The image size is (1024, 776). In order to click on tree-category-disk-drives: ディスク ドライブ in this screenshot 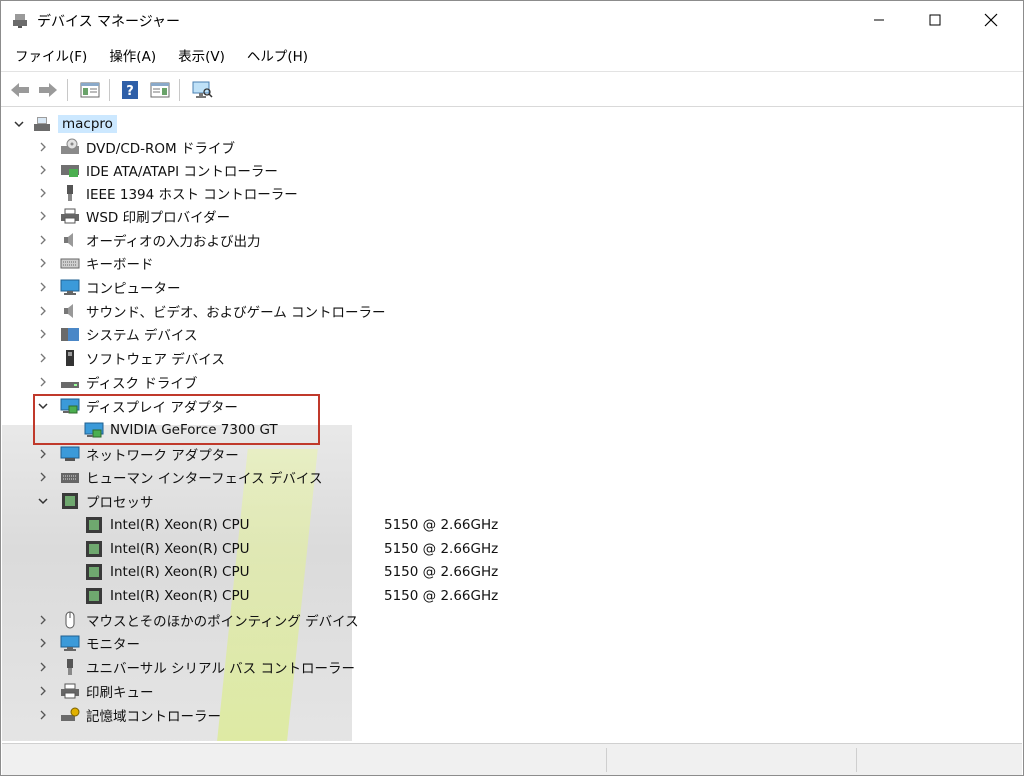, I will do `click(116, 381)`.